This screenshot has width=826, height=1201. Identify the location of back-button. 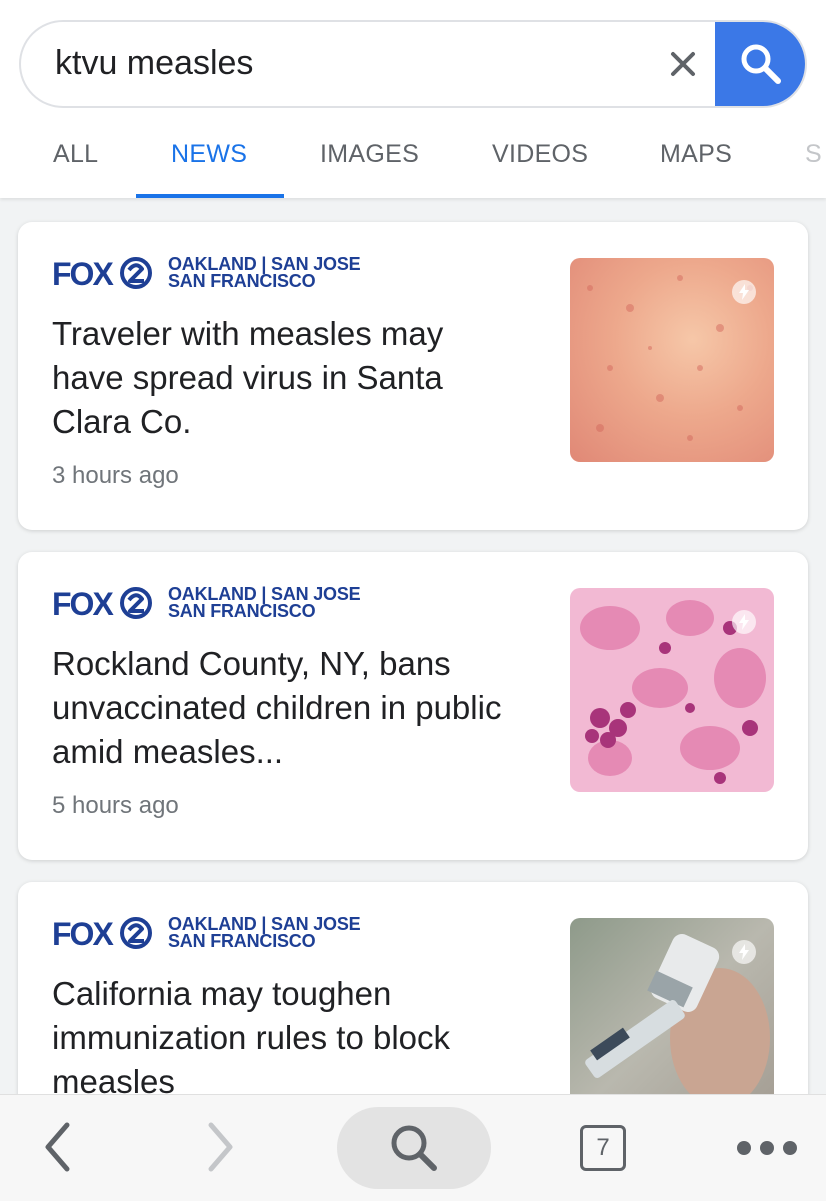
(58, 1147).